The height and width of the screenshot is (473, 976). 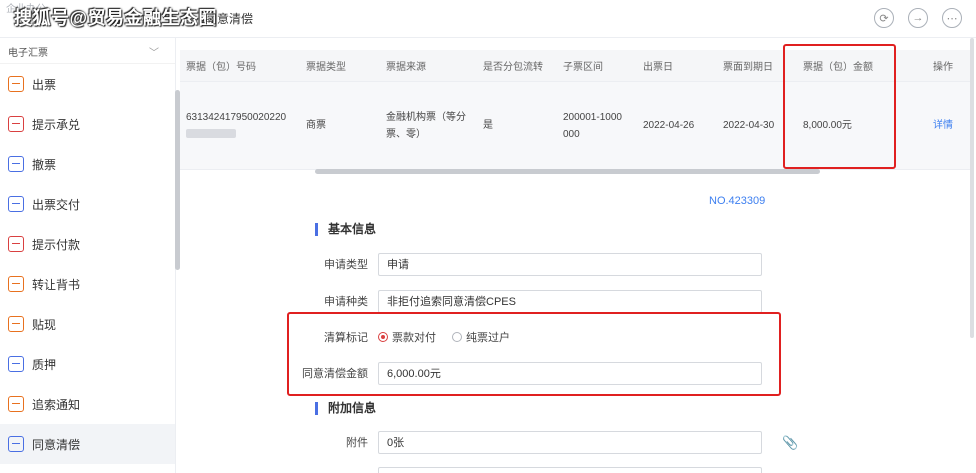 I want to click on sidebar-item-label: 提示付款, so click(x=56, y=244).